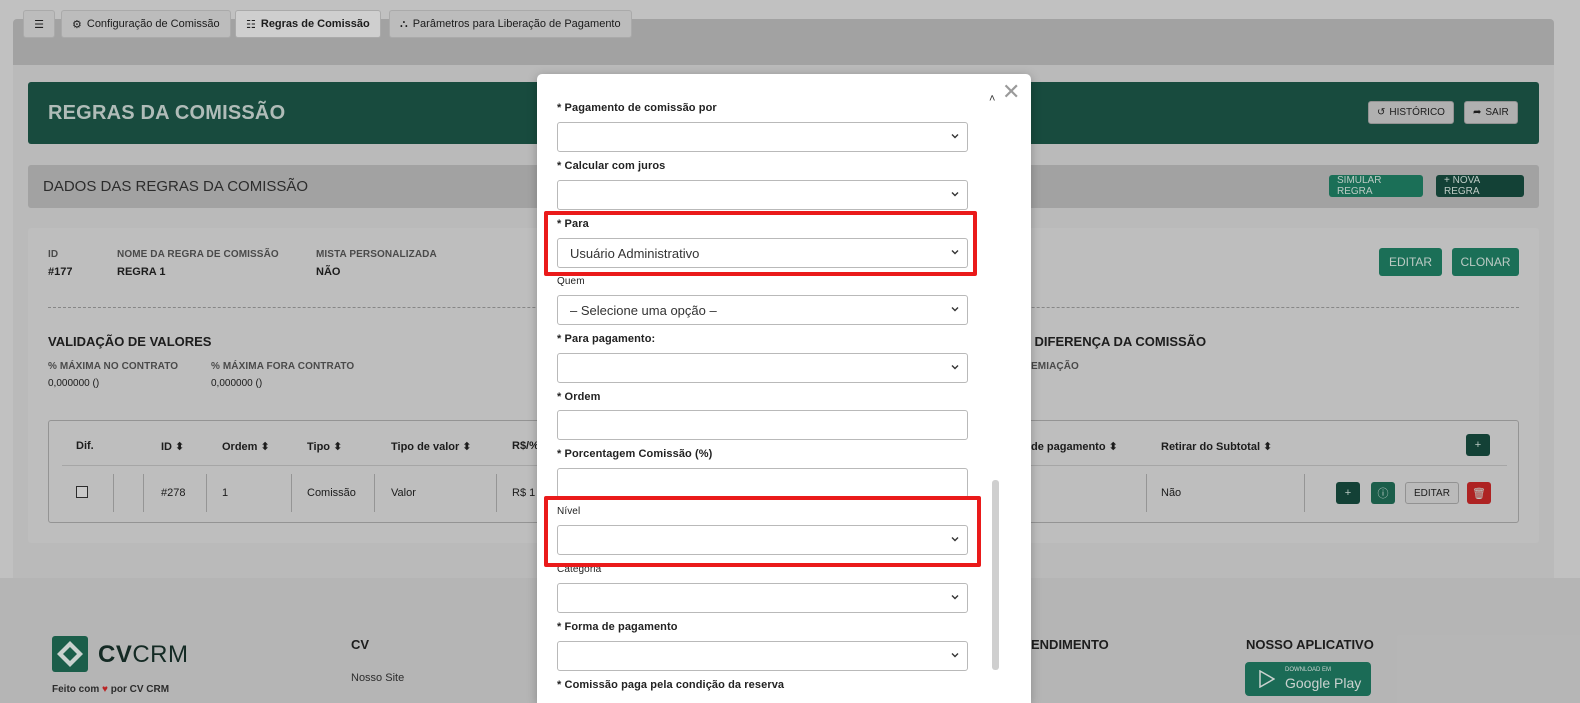  What do you see at coordinates (617, 627) in the screenshot?
I see `field-label-forma-pagamento: * Forma de pagamento` at bounding box center [617, 627].